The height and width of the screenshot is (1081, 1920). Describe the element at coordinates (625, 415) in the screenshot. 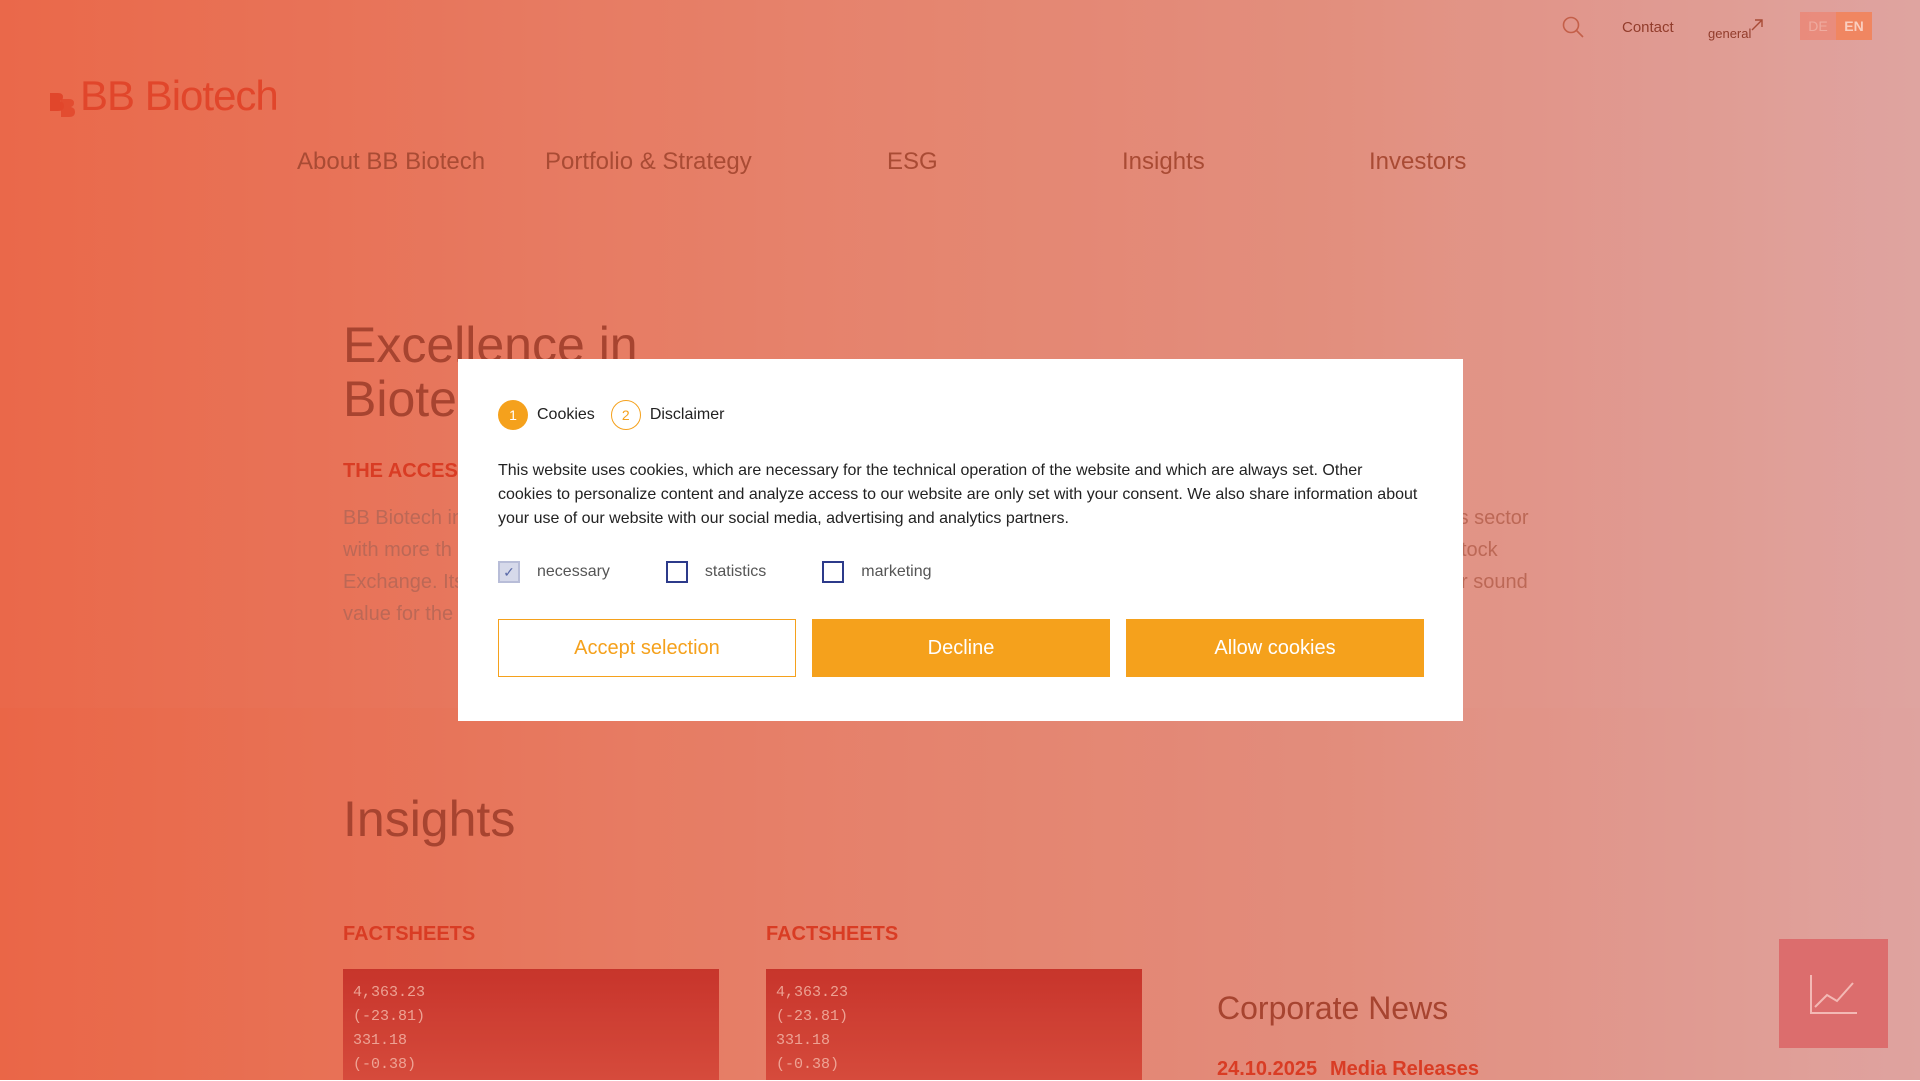

I see `step-2-indicator: 2` at that location.